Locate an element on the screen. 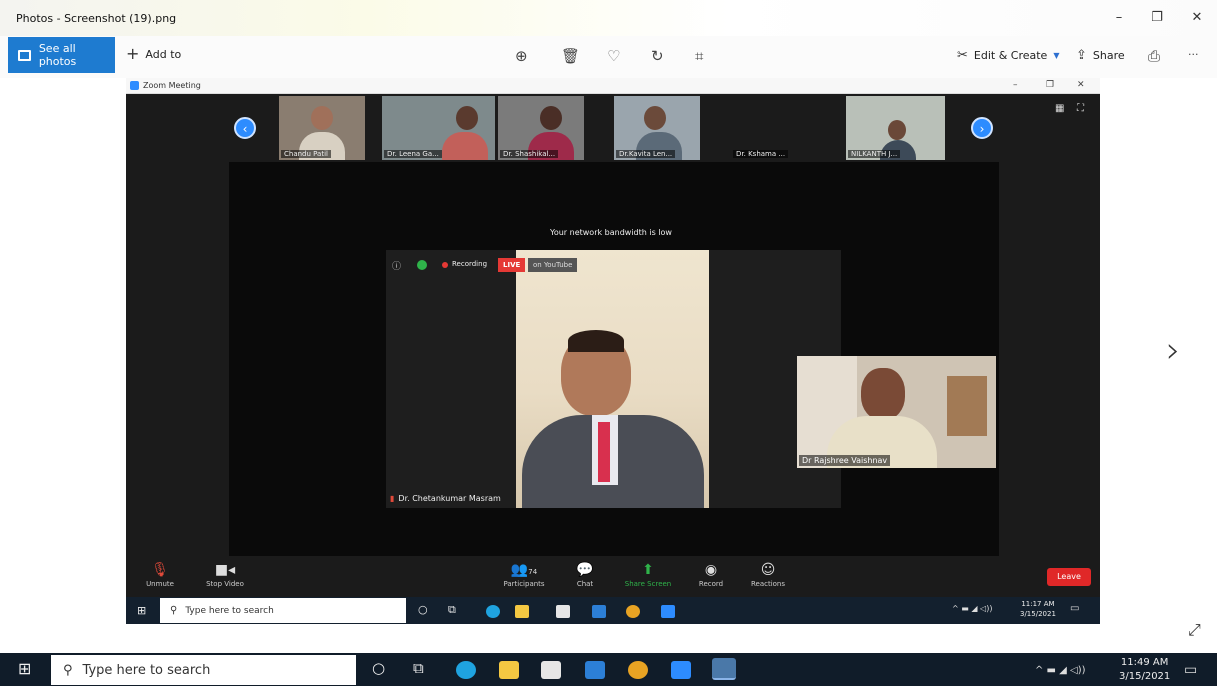 The height and width of the screenshot is (686, 1217). more-options-icon: ··· is located at coordinates (1193, 54).